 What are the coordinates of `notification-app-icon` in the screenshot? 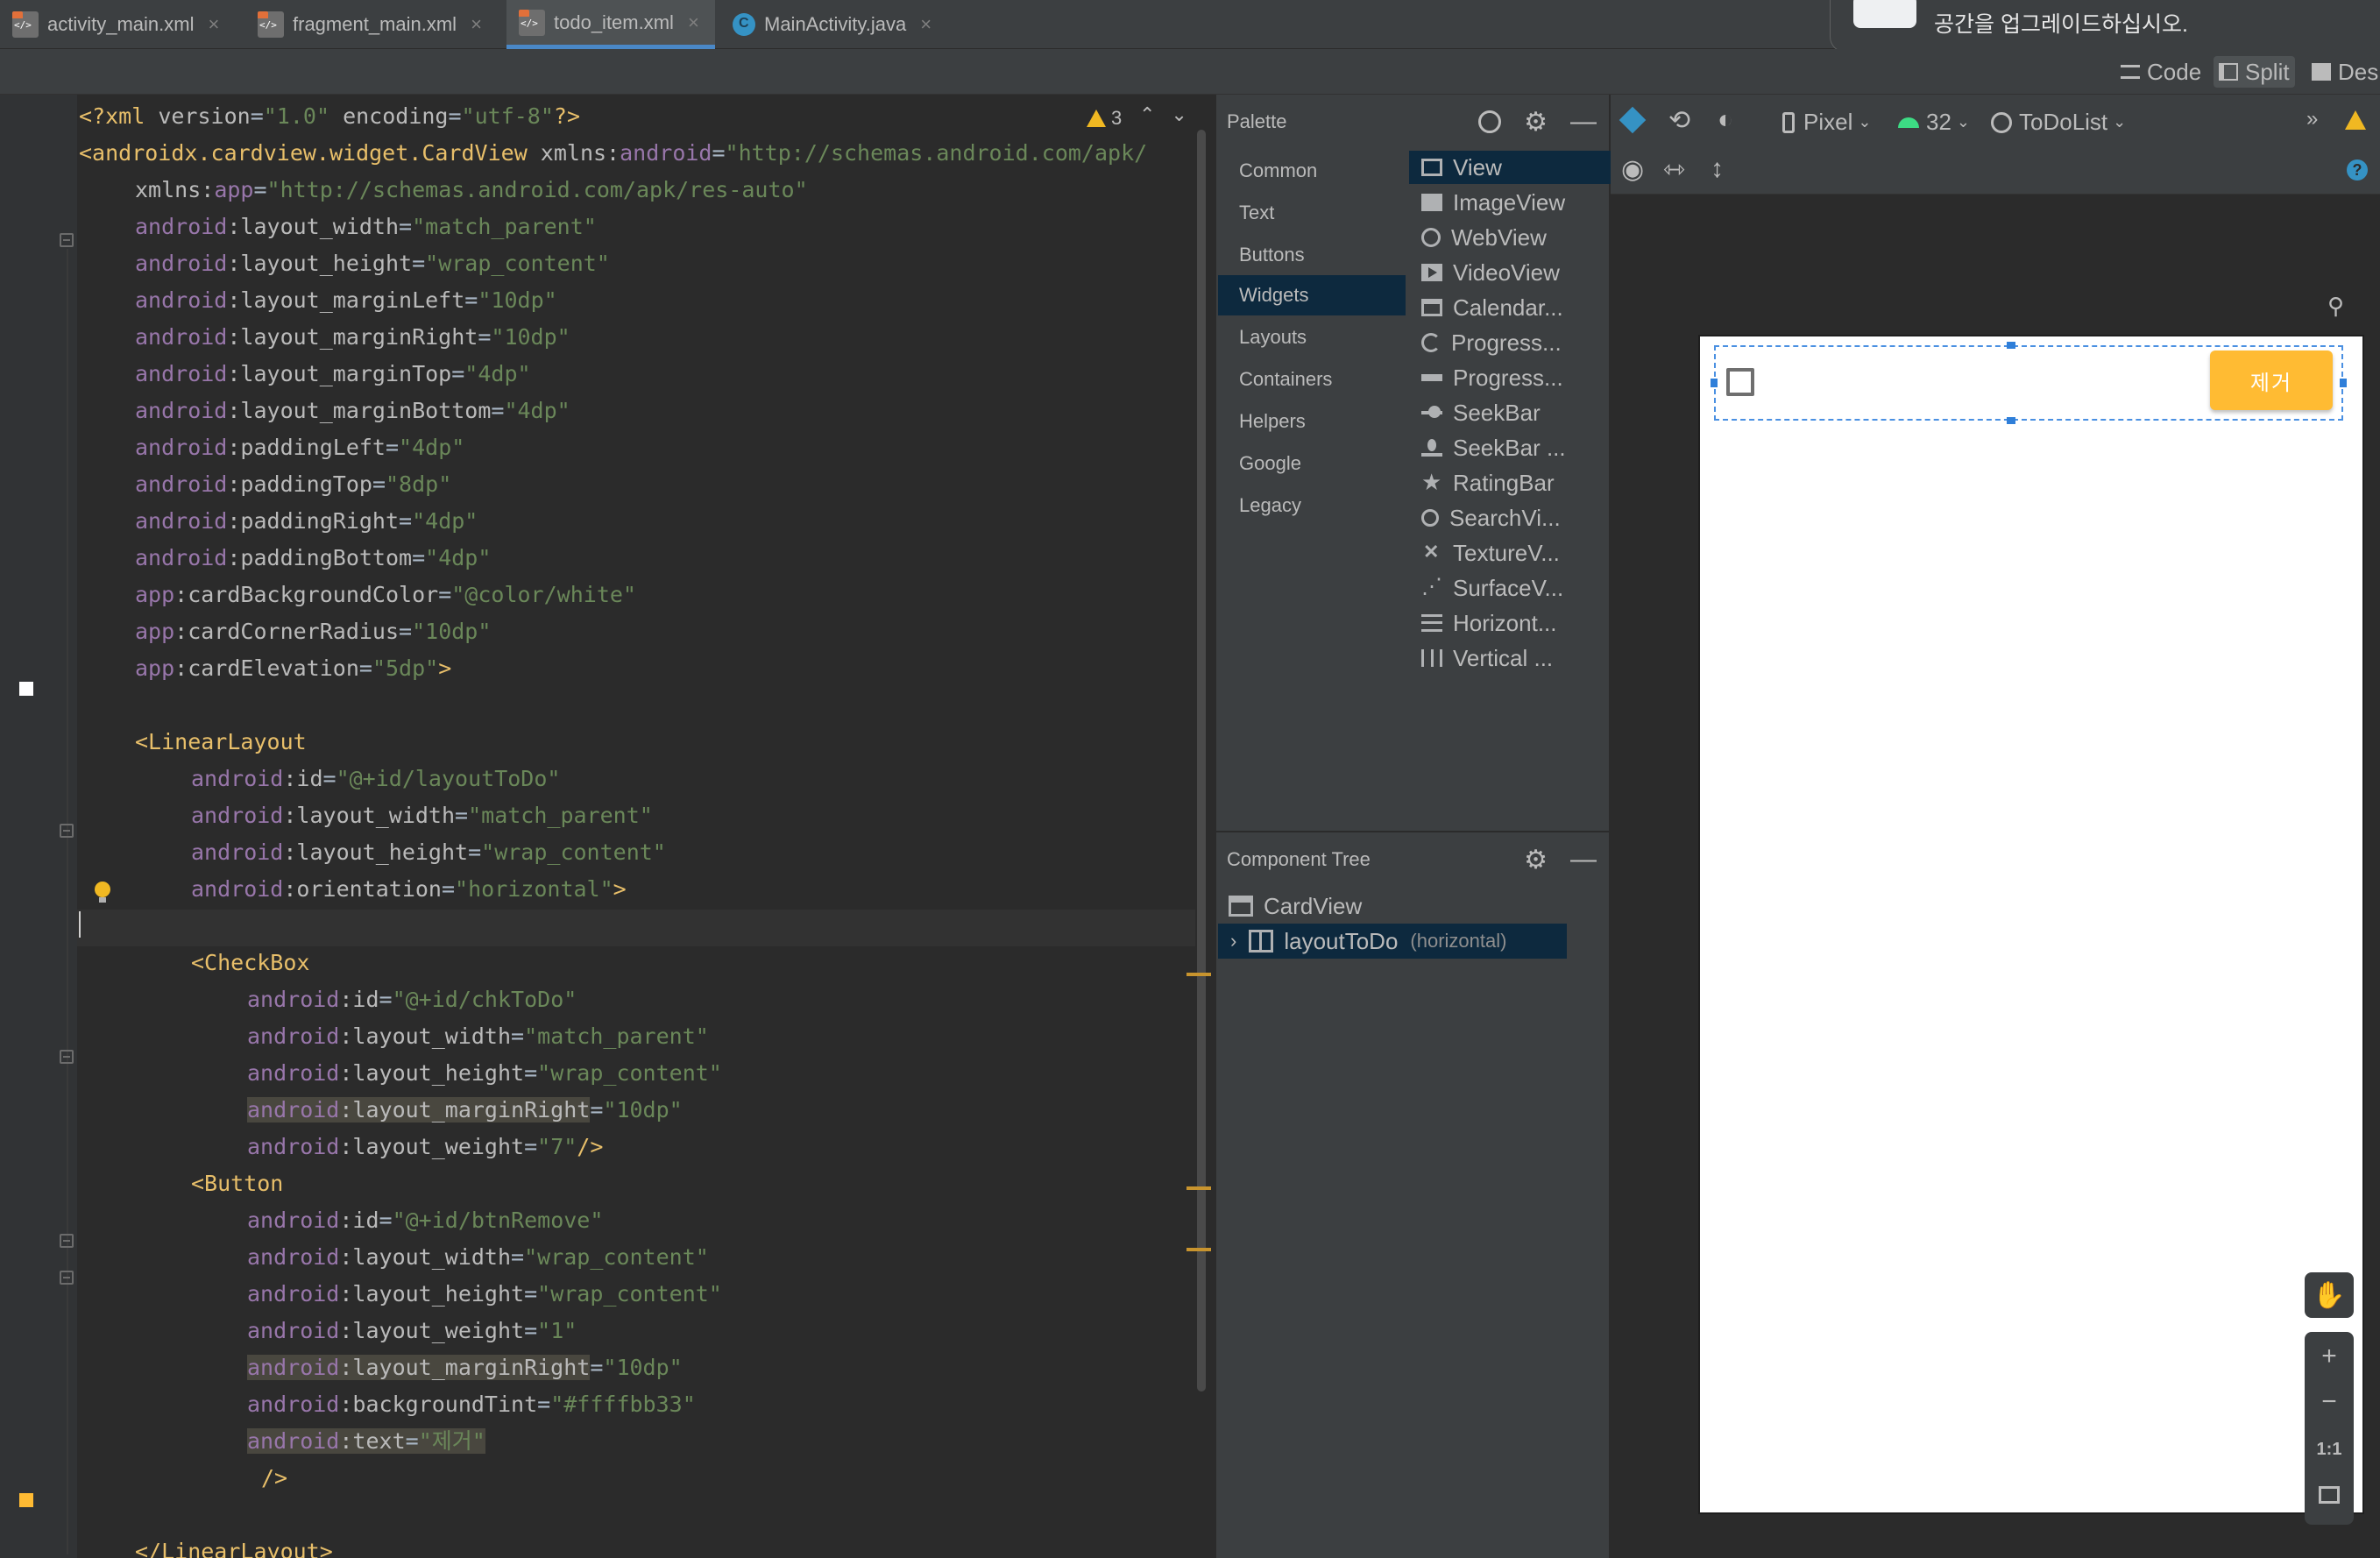 It's located at (1884, 14).